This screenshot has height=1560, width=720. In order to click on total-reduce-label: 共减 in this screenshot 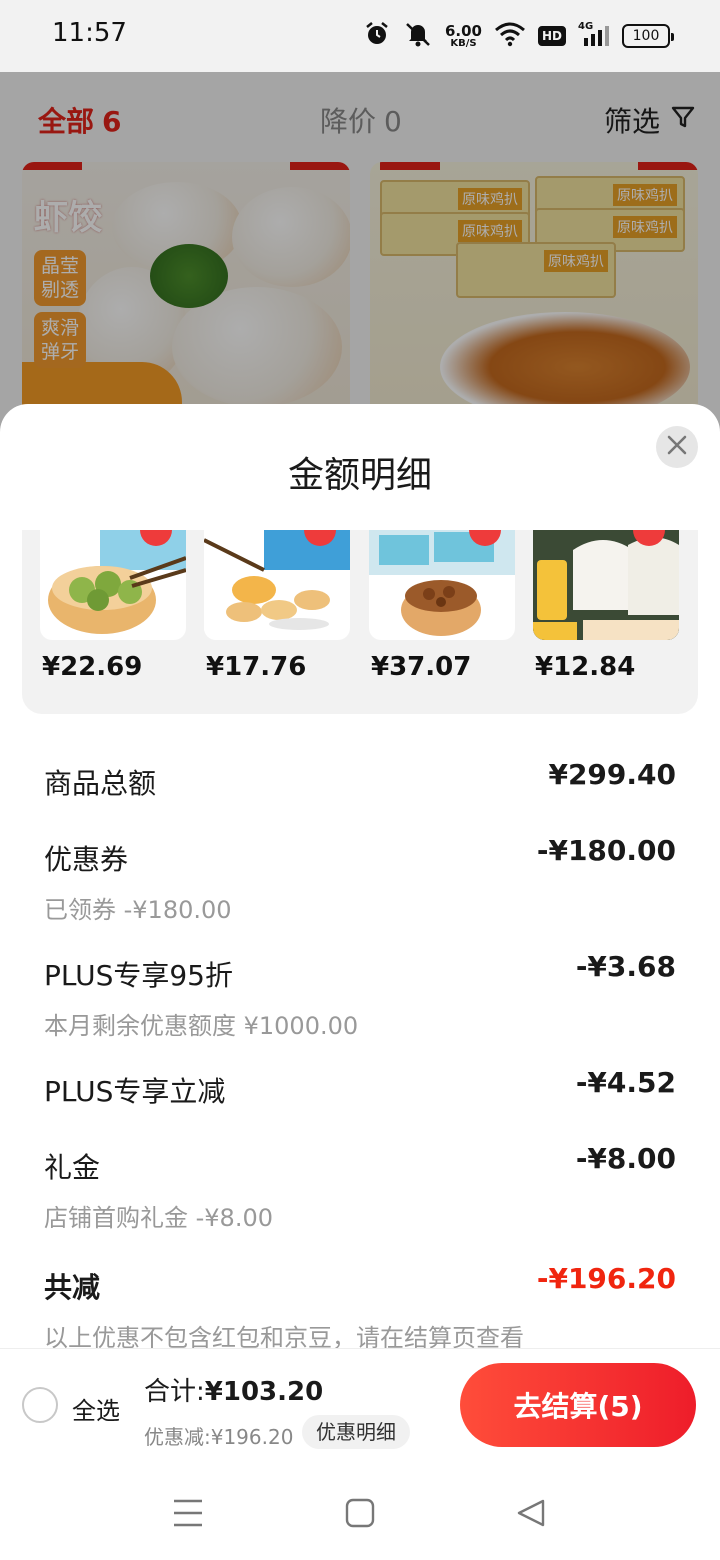, I will do `click(72, 1287)`.